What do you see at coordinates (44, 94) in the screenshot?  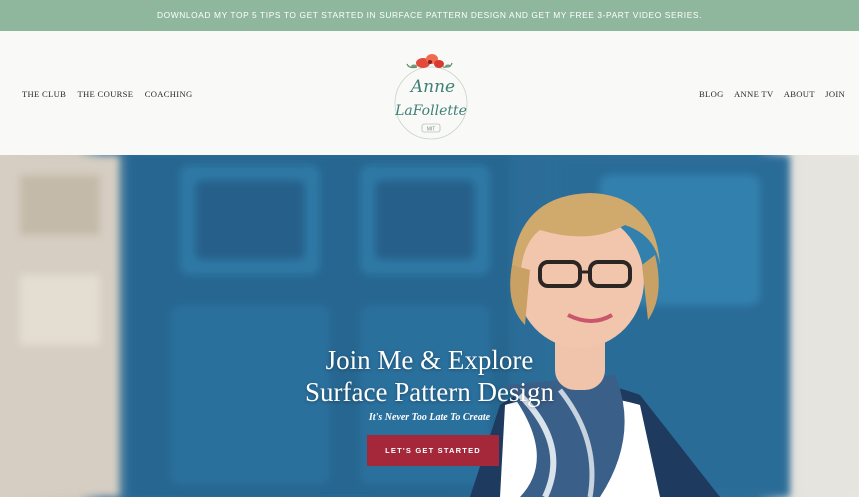 I see `nav-item-the-club: THE CLUB` at bounding box center [44, 94].